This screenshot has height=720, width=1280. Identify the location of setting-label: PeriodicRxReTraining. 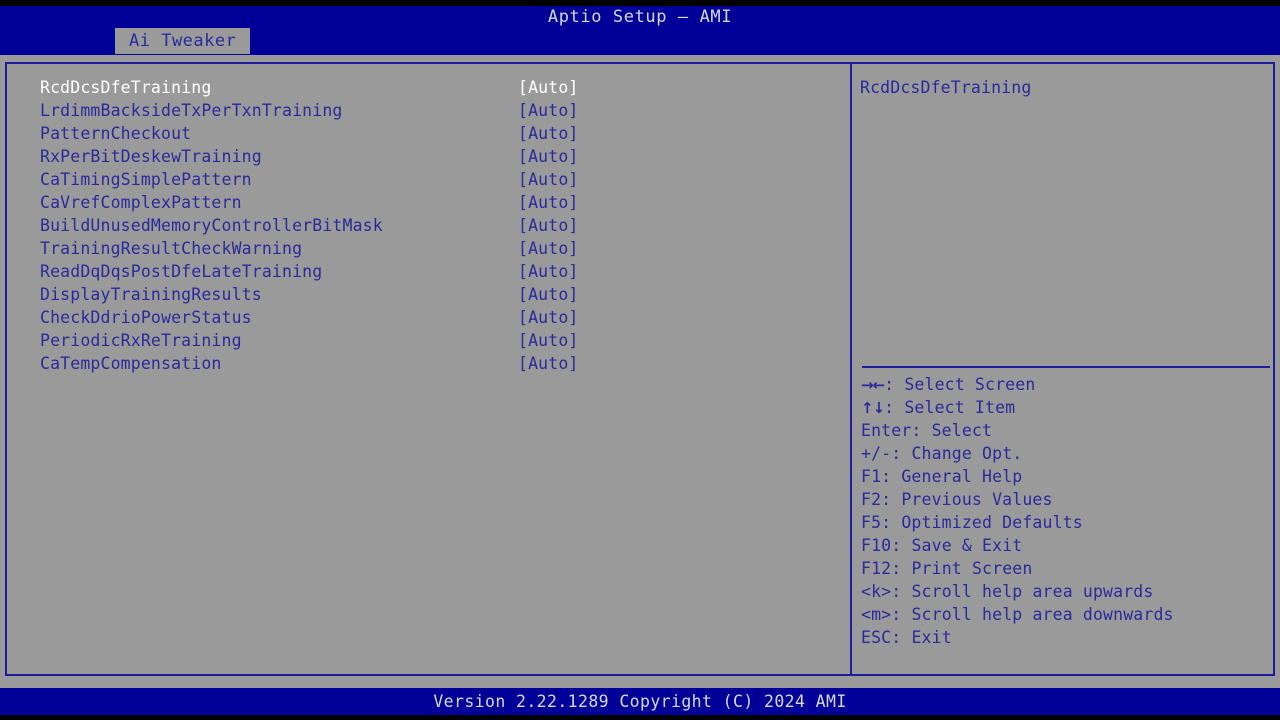
(141, 340).